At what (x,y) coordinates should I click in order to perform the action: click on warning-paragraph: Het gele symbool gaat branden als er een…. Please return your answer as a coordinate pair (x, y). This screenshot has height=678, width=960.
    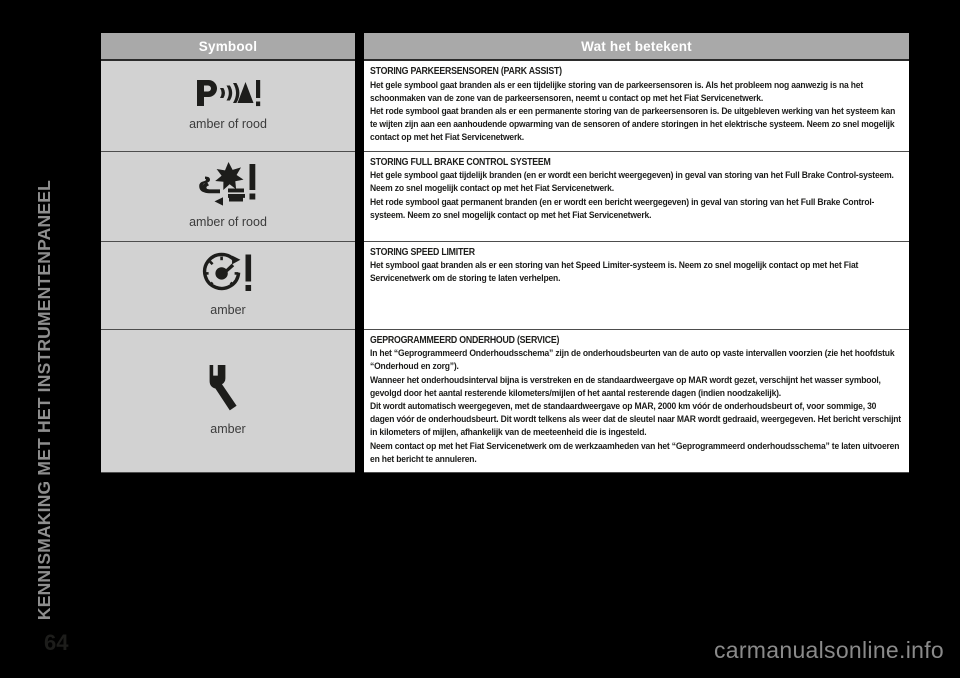
    Looking at the image, I should click on (617, 91).